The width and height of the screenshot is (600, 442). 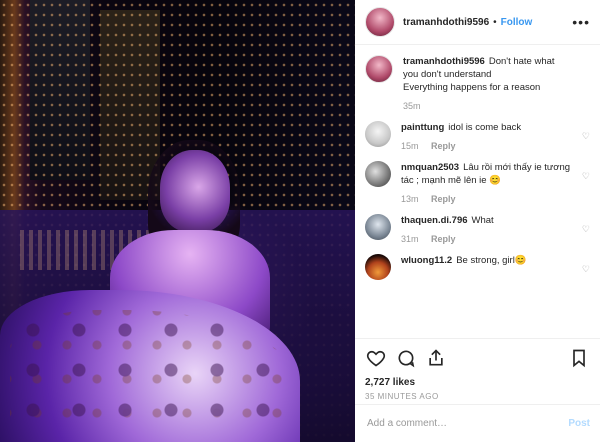 I want to click on comment-username: thaquen.di.796, so click(x=434, y=220).